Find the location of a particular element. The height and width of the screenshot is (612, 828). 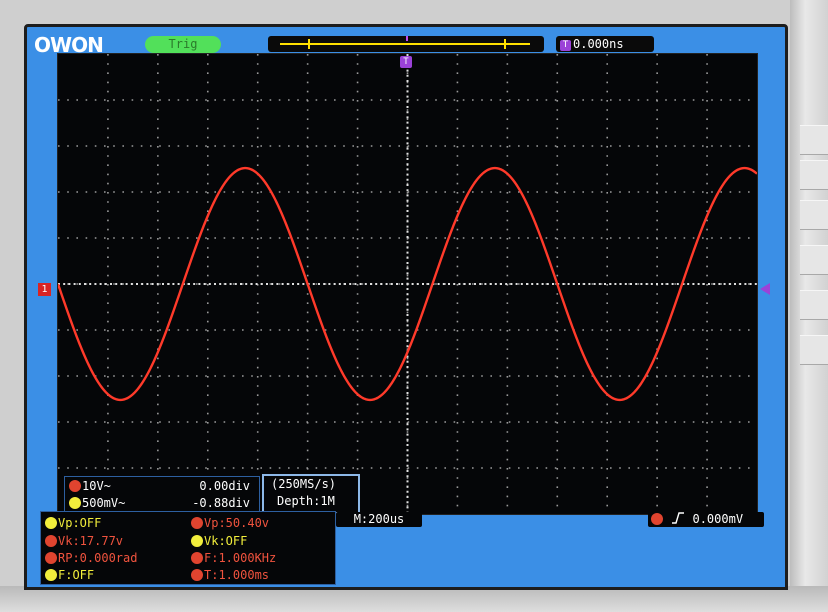

rising-edge-icon is located at coordinates (678, 518).